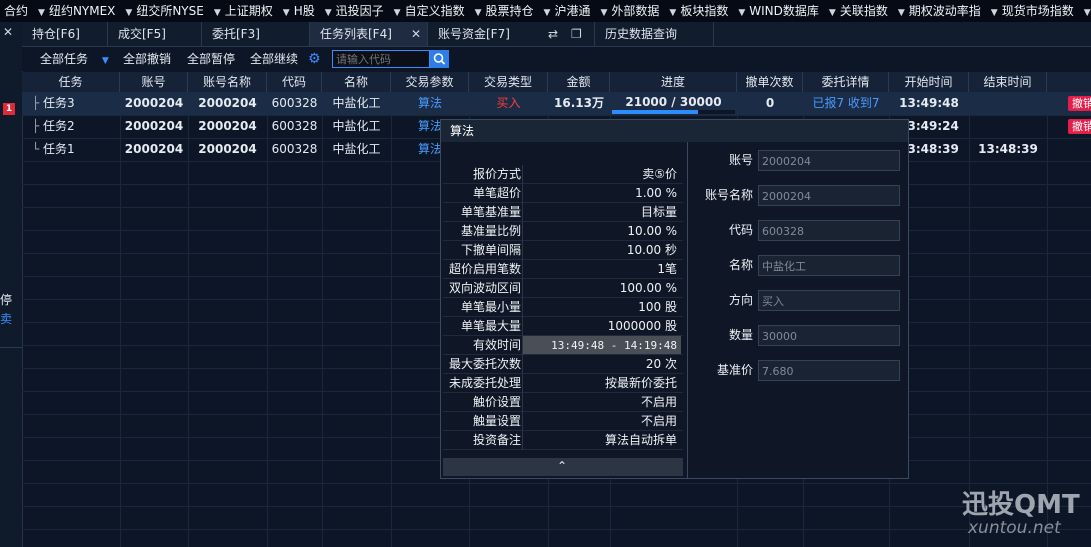 This screenshot has width=1091, height=547. What do you see at coordinates (602, 326) in the screenshot?
I see `param-value: 1000000 股` at bounding box center [602, 326].